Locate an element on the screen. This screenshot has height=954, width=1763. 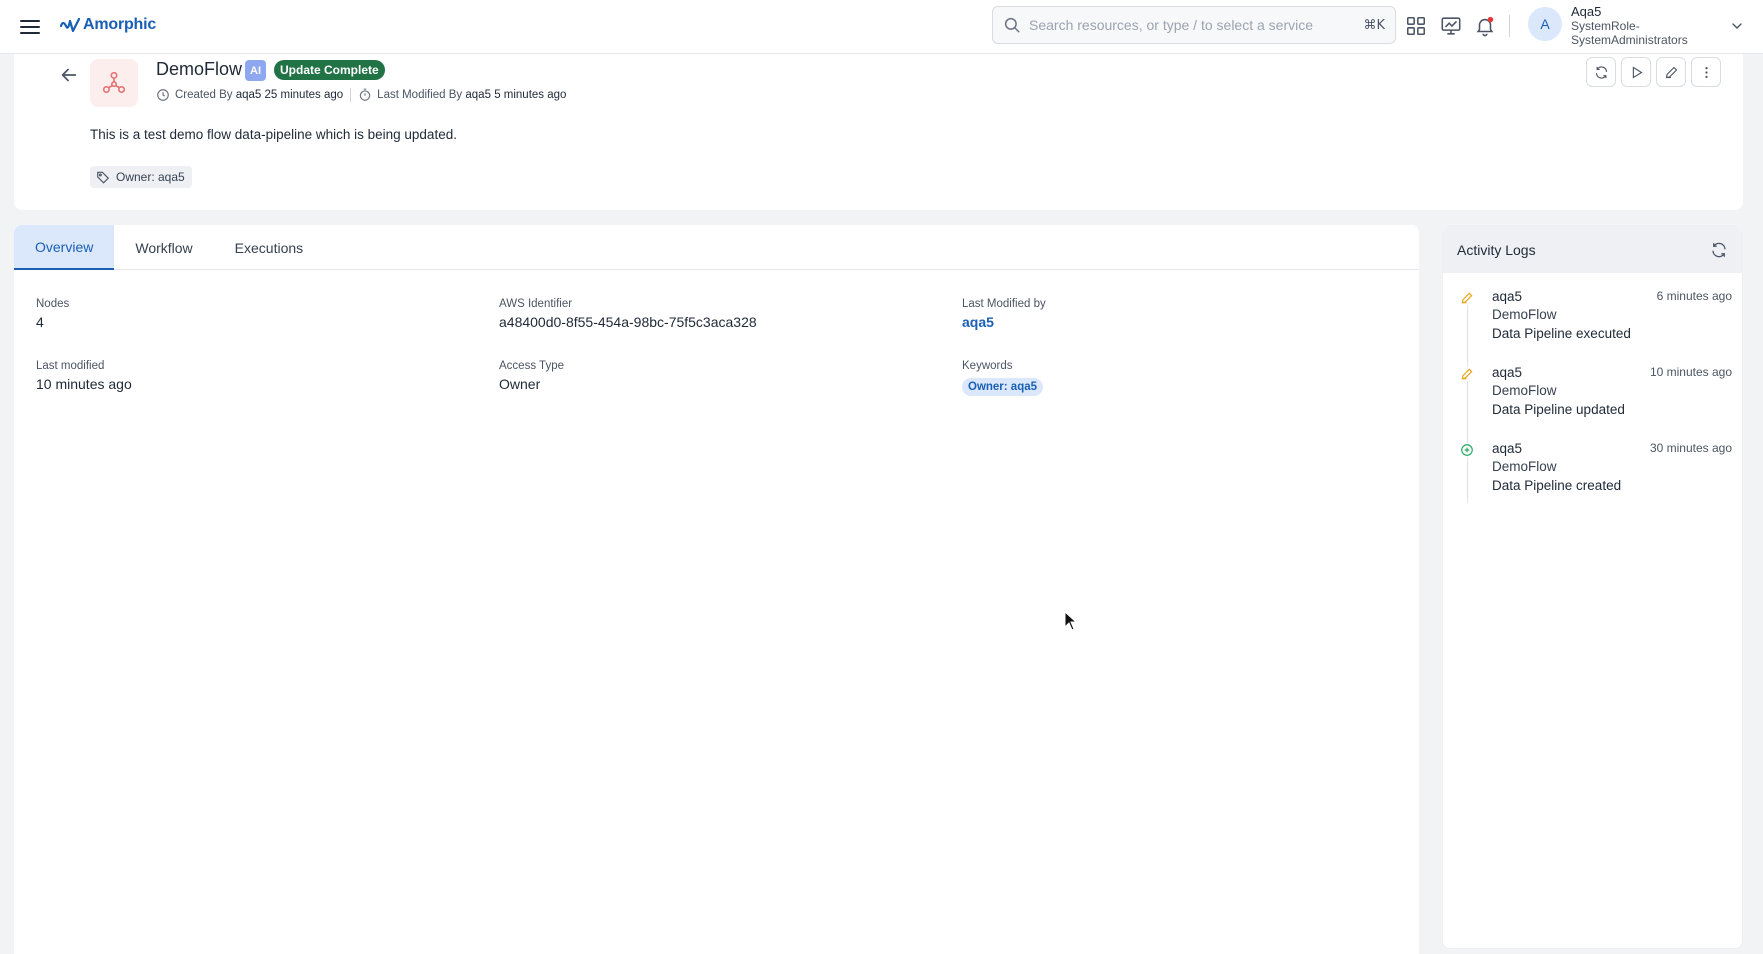
aws-identifier-value: a48400d0-8f55-454a-98bc-75f5c3aca328 is located at coordinates (628, 322).